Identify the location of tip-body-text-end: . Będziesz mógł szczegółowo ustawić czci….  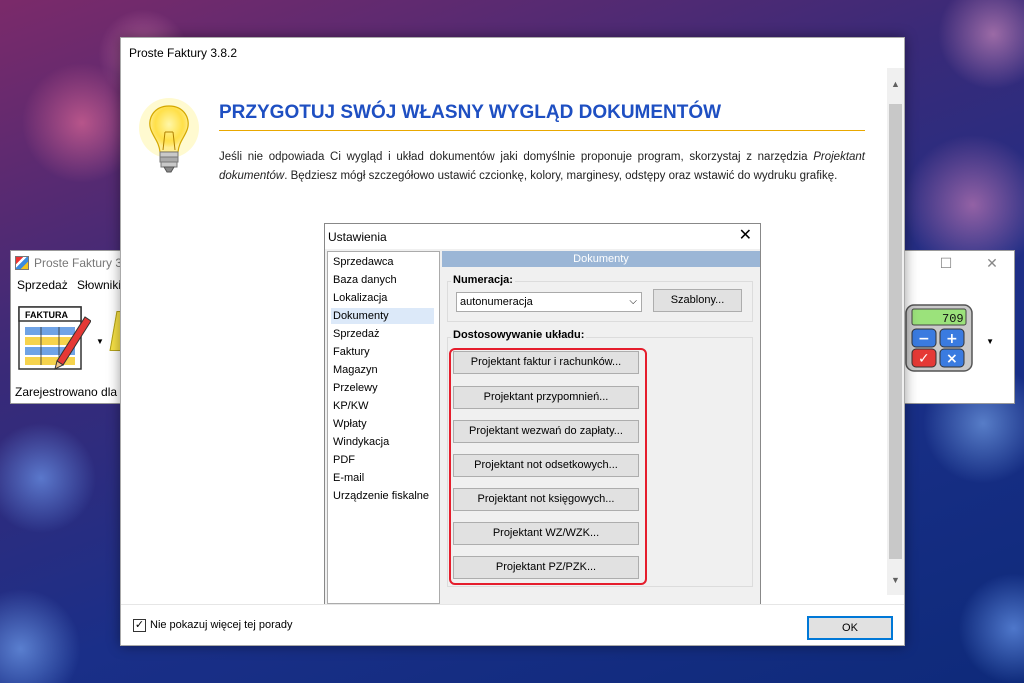
(561, 176).